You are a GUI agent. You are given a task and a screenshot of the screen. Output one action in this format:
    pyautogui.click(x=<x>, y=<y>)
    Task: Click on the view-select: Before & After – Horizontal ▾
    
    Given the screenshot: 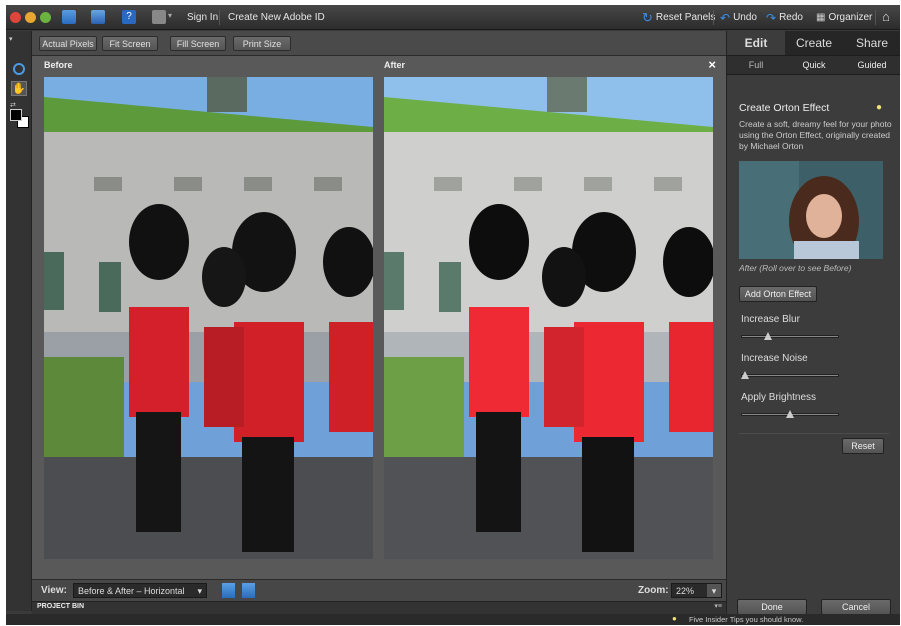 What is the action you would take?
    pyautogui.click(x=140, y=590)
    